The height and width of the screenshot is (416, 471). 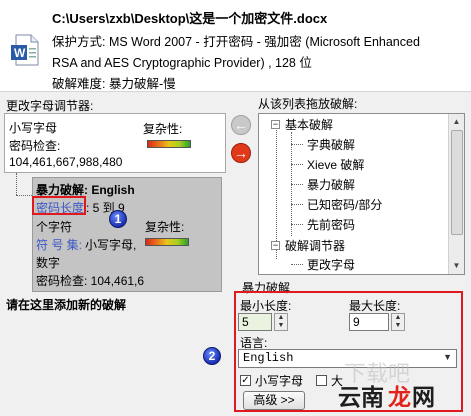 I want to click on tree-item-basic-attacks: 基本破解, so click(x=309, y=124).